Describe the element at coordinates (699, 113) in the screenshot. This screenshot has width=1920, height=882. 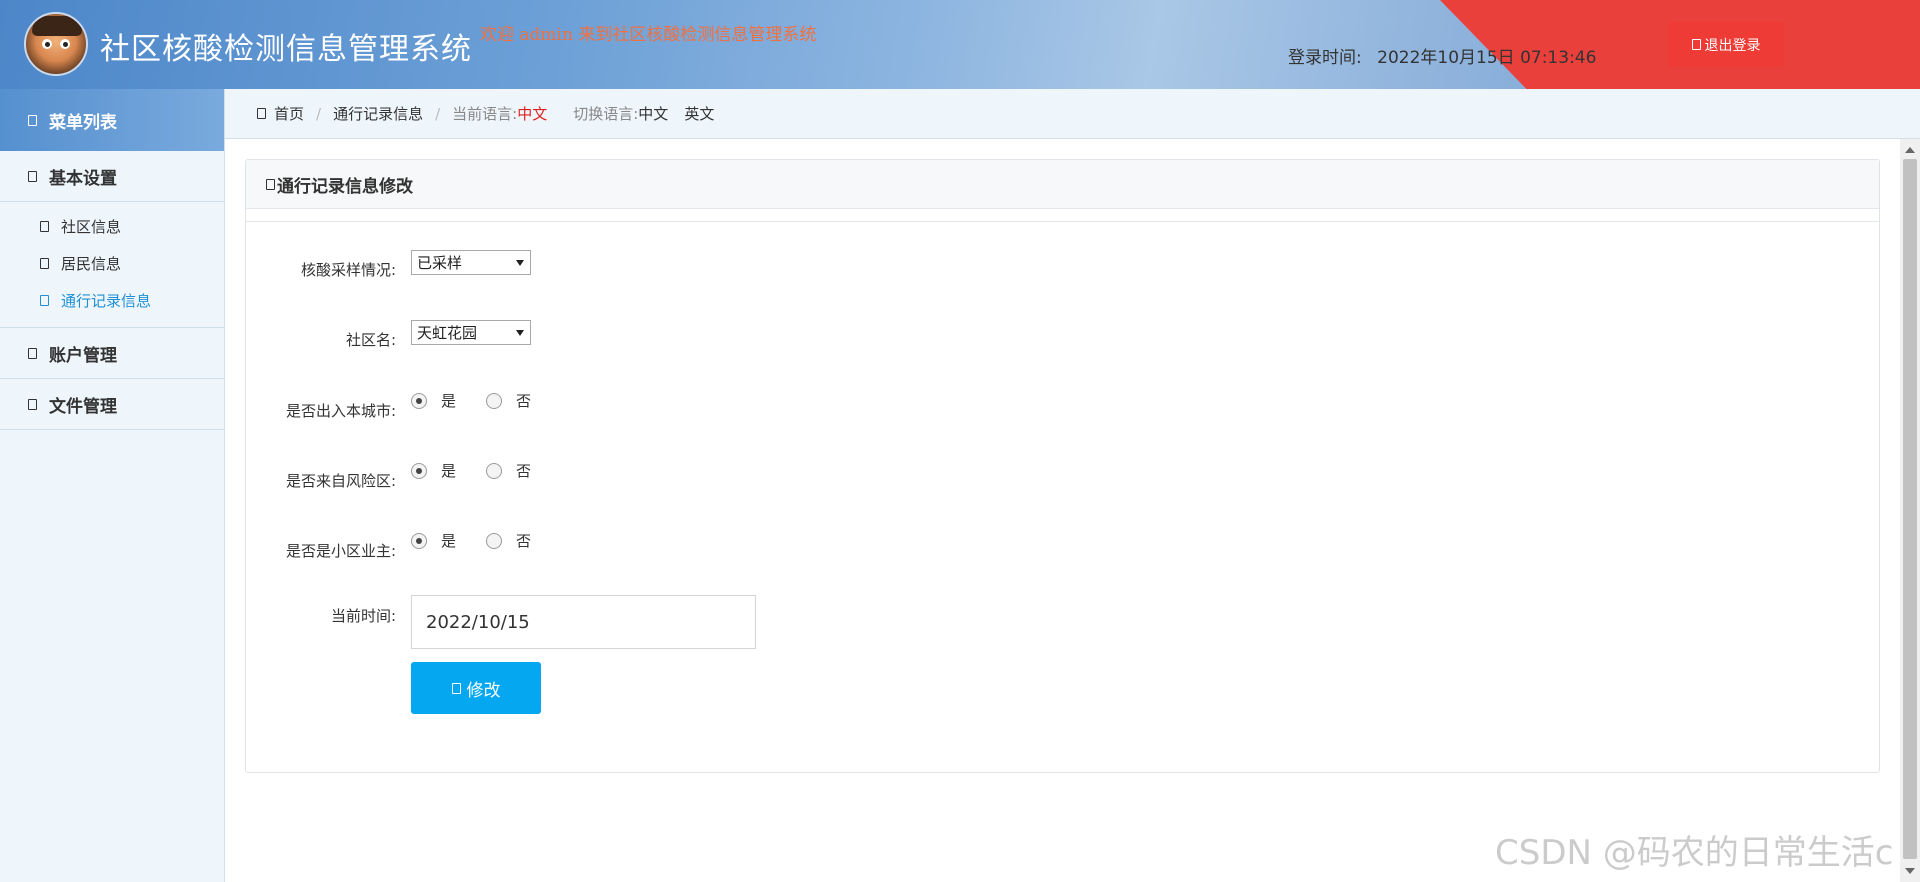
I see `lang-option-english: 英文` at that location.